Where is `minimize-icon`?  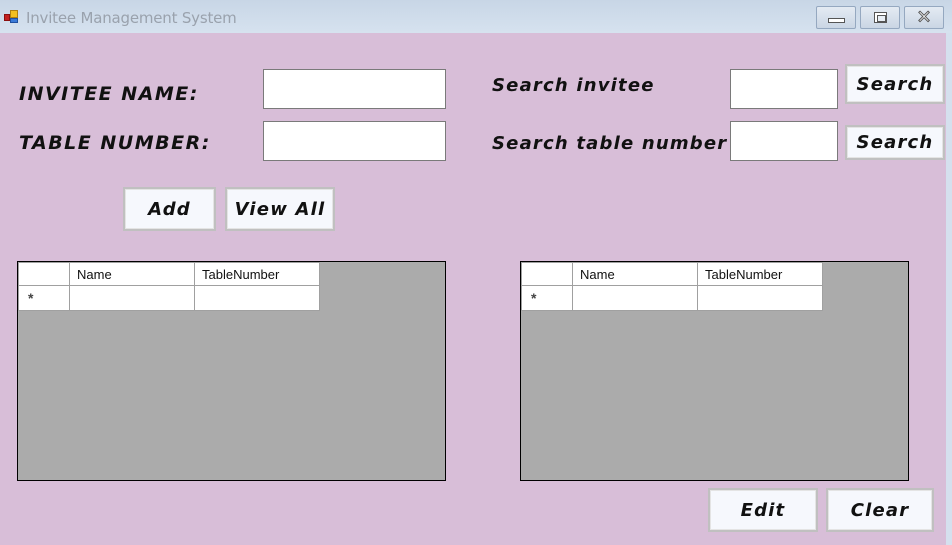 minimize-icon is located at coordinates (836, 20).